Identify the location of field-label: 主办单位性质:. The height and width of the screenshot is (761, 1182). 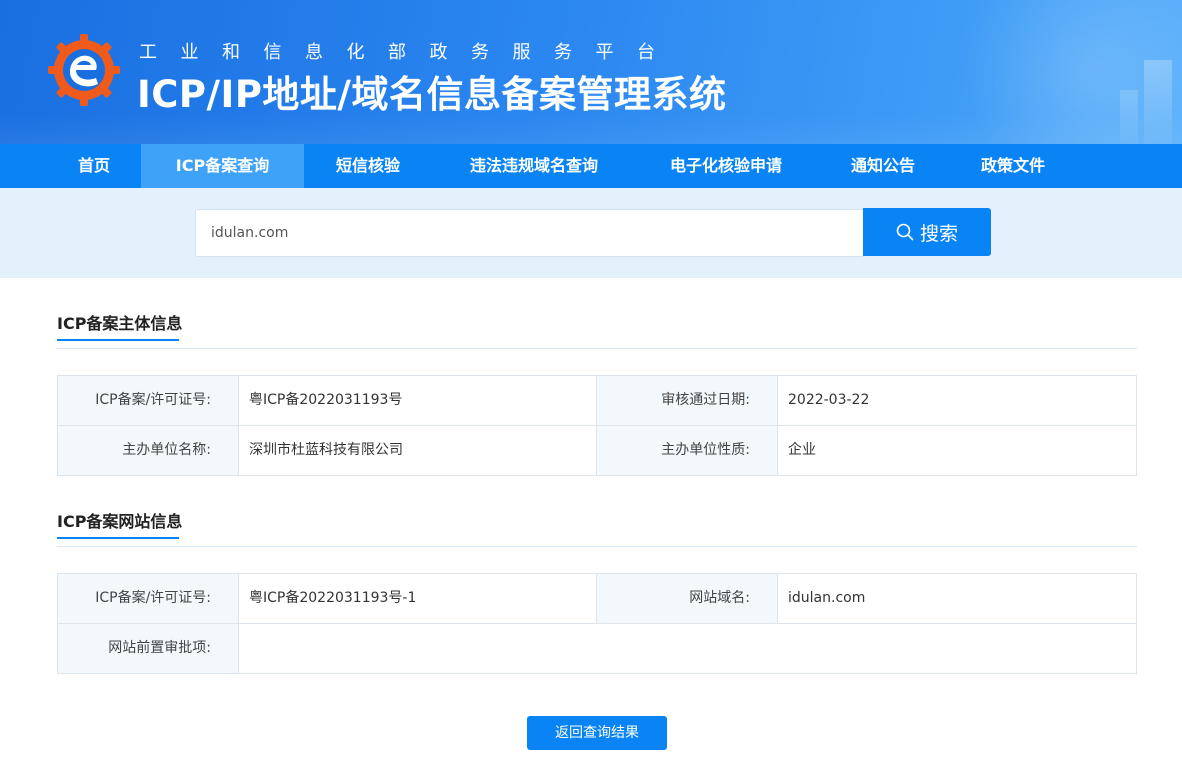
(687, 450).